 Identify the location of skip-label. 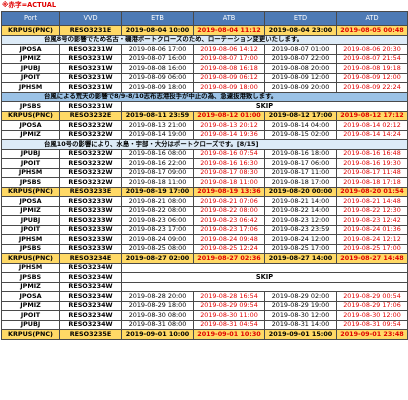
(264, 267).